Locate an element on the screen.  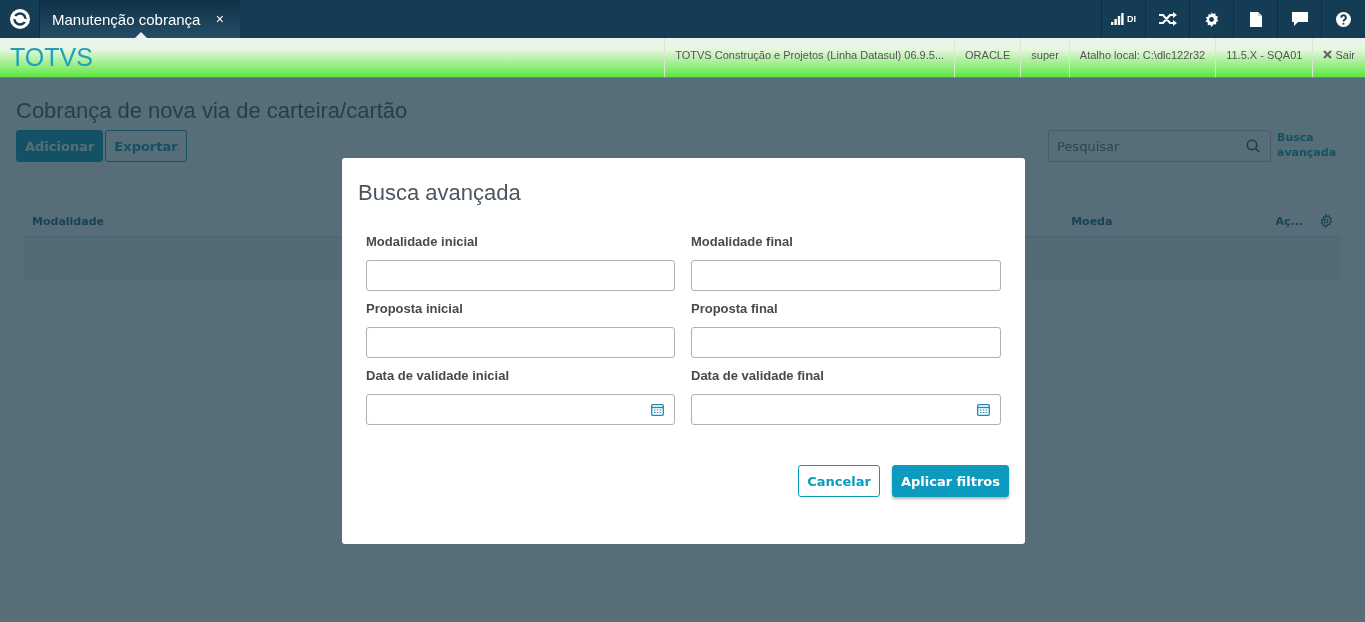
session-info: 11.5.X - SQA01 is located at coordinates (1264, 57).